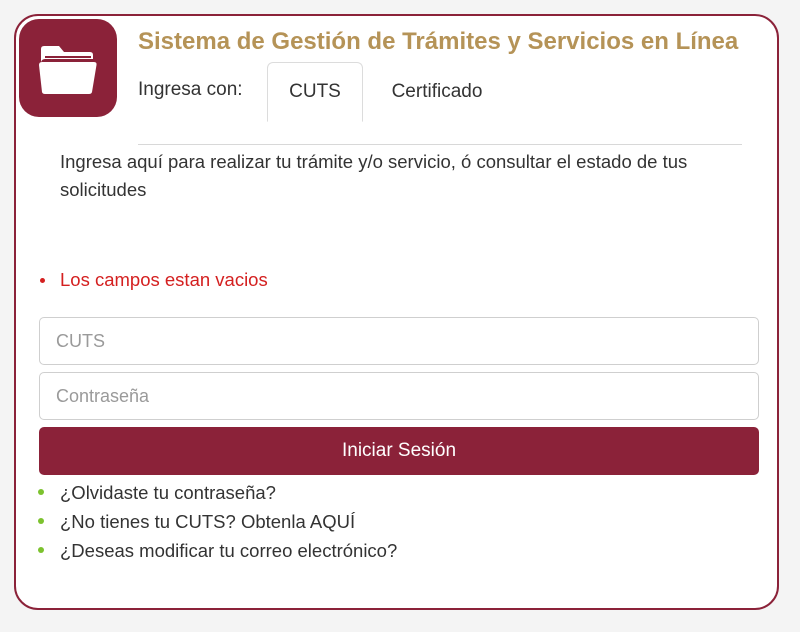 This screenshot has width=800, height=632. I want to click on list-item: ¿Olvidaste tu contraseña?, so click(216, 492).